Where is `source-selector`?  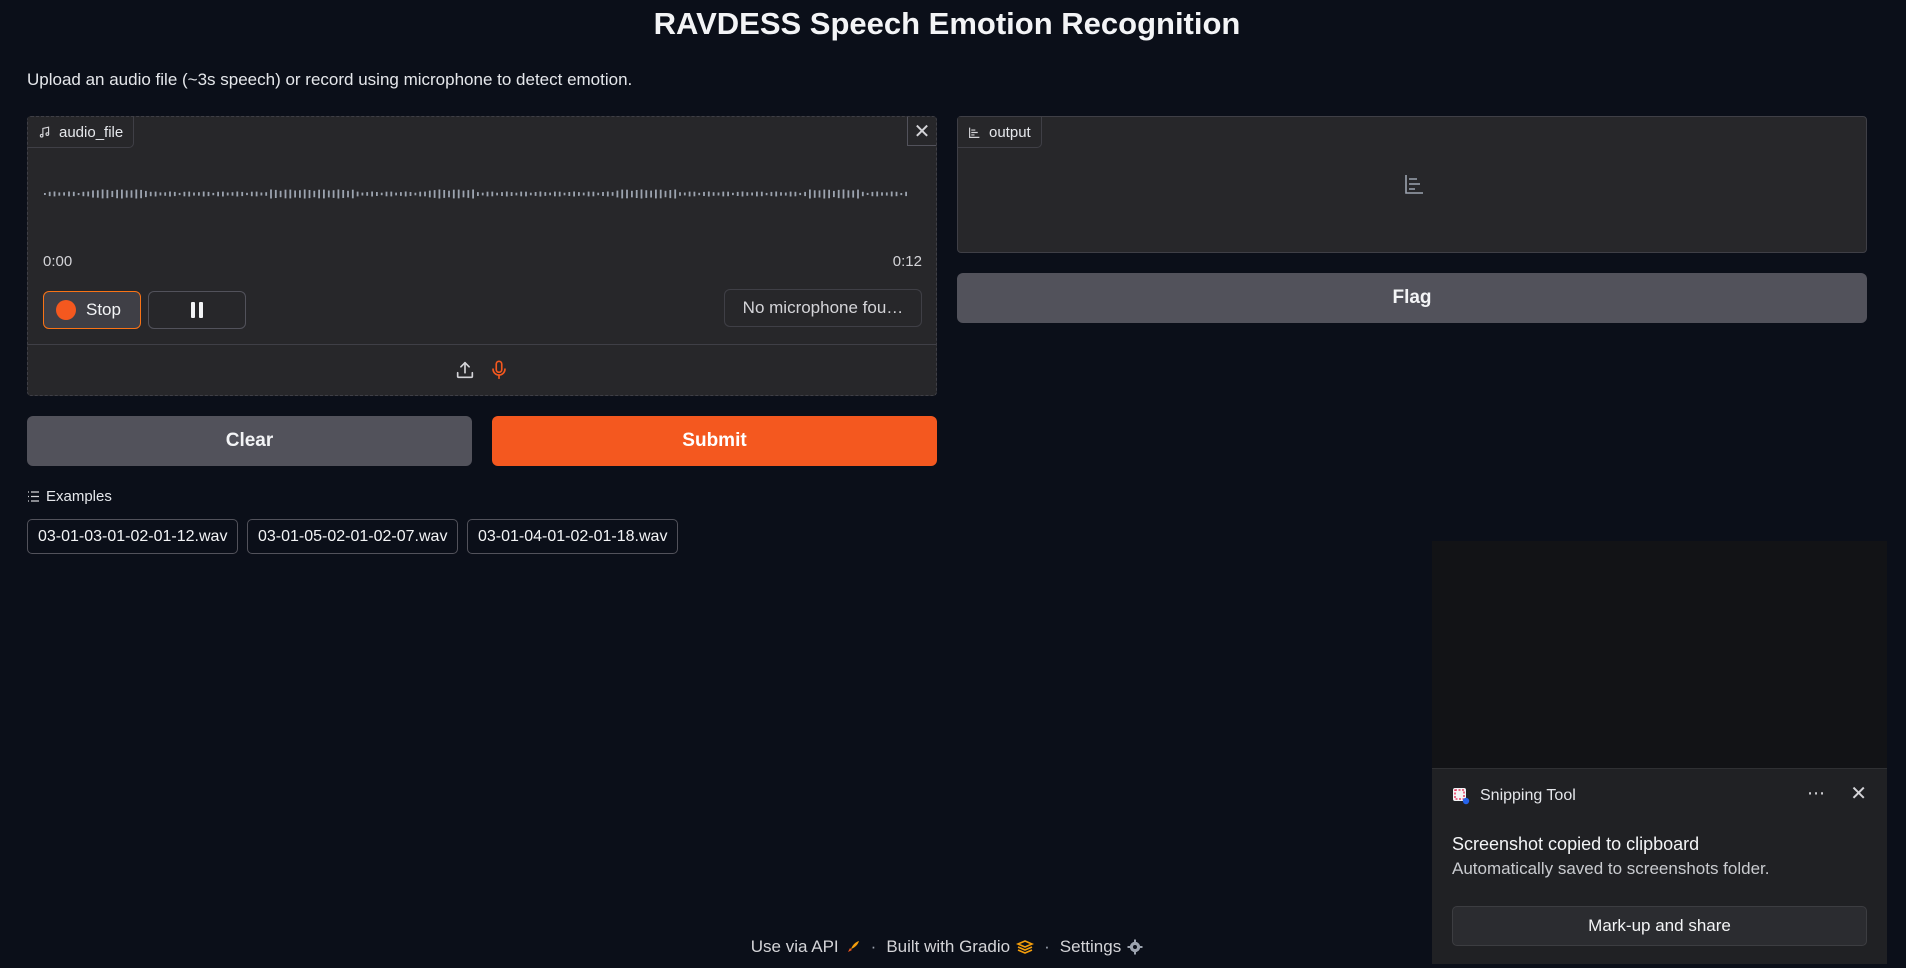
source-selector is located at coordinates (482, 369).